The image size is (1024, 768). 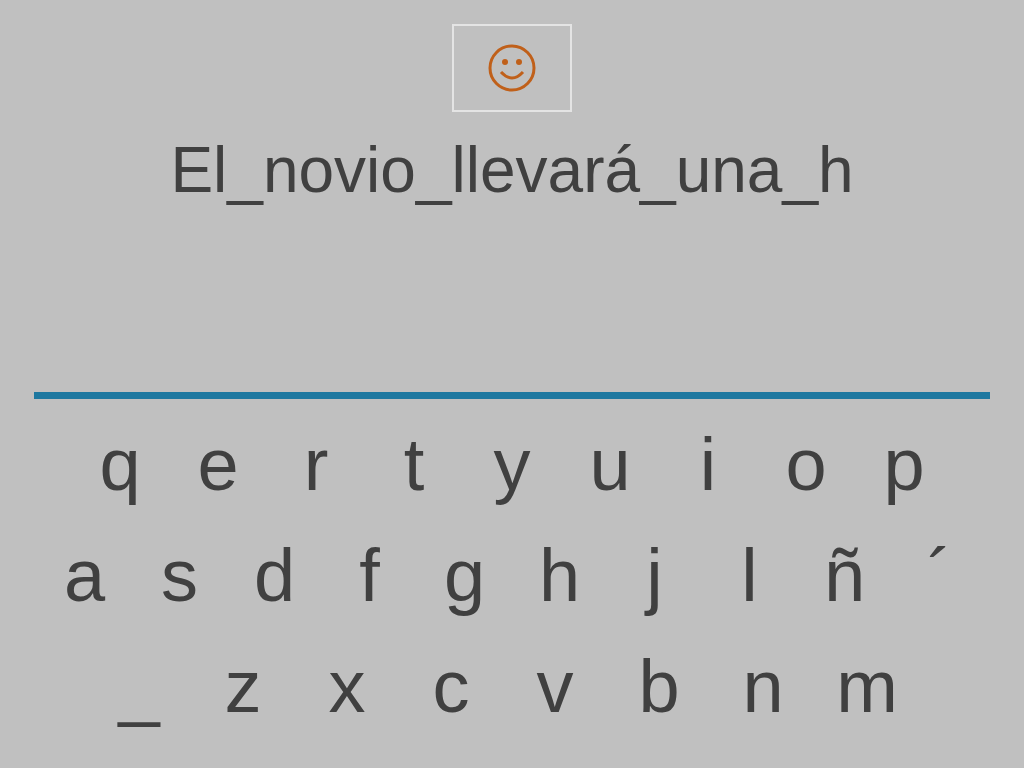 I want to click on smiley-icon, so click(x=512, y=68).